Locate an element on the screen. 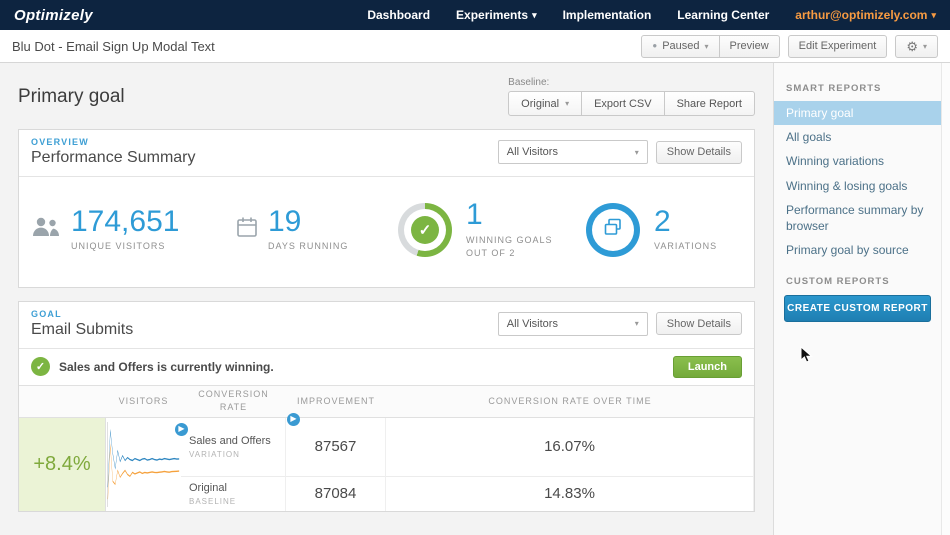 The width and height of the screenshot is (950, 535). winning-goals-value: 1 is located at coordinates (474, 214).